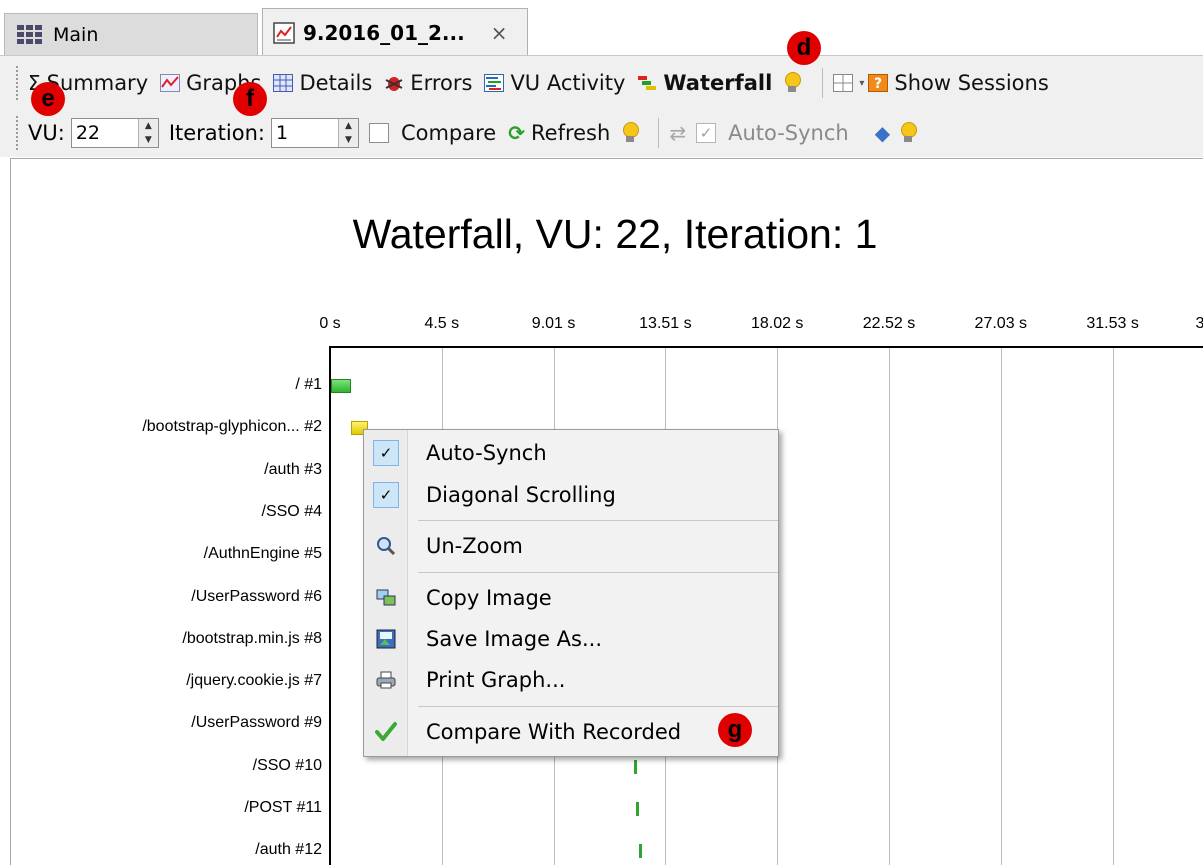  What do you see at coordinates (958, 83) in the screenshot?
I see `show-sessions-button: ? Show Sessions` at bounding box center [958, 83].